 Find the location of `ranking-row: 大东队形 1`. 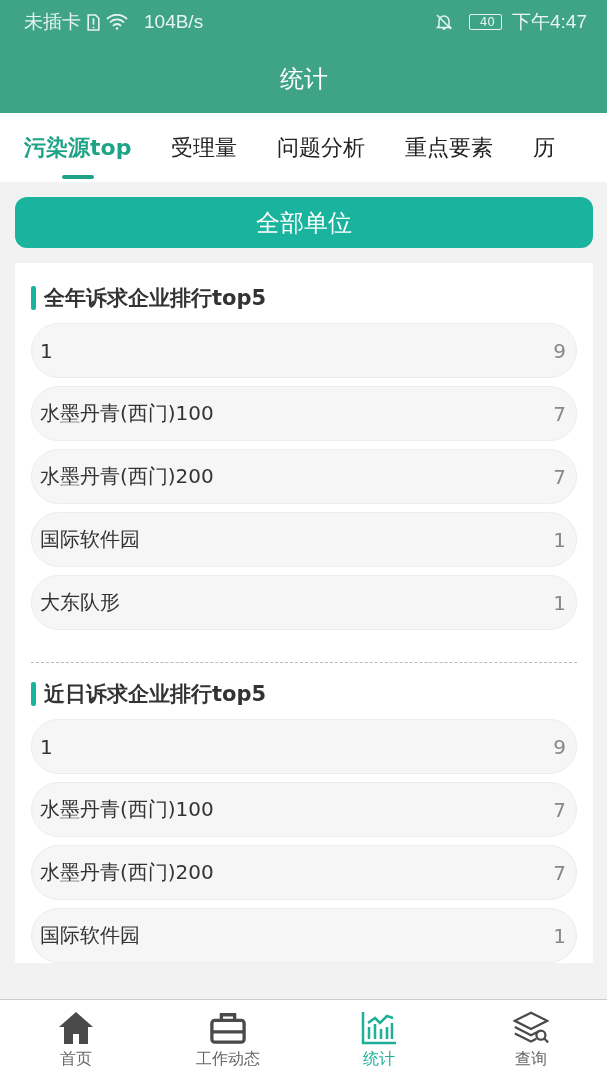

ranking-row: 大东队形 1 is located at coordinates (304, 602).